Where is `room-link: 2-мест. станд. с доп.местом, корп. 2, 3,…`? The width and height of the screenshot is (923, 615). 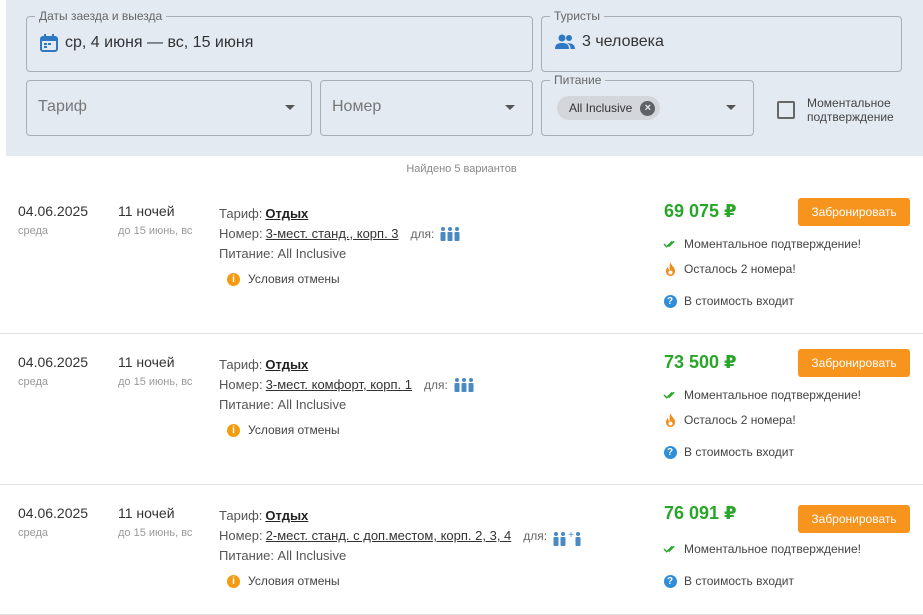
room-link: 2-мест. станд. с доп.местом, корп. 2, 3,… is located at coordinates (389, 536).